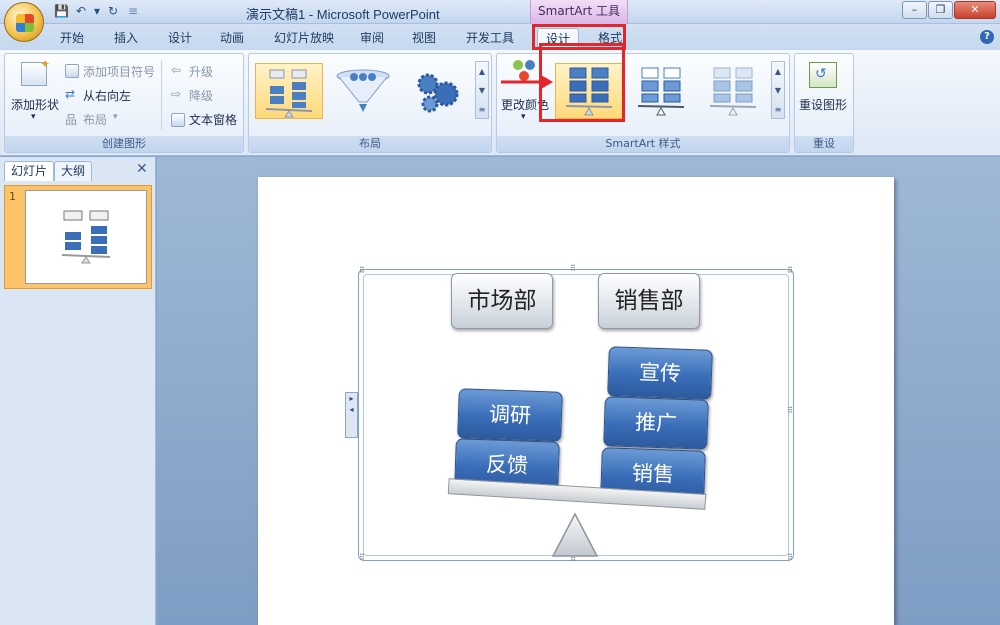 The width and height of the screenshot is (1000, 625). Describe the element at coordinates (73, 171) in the screenshot. I see `tab-outline: 大纲` at that location.